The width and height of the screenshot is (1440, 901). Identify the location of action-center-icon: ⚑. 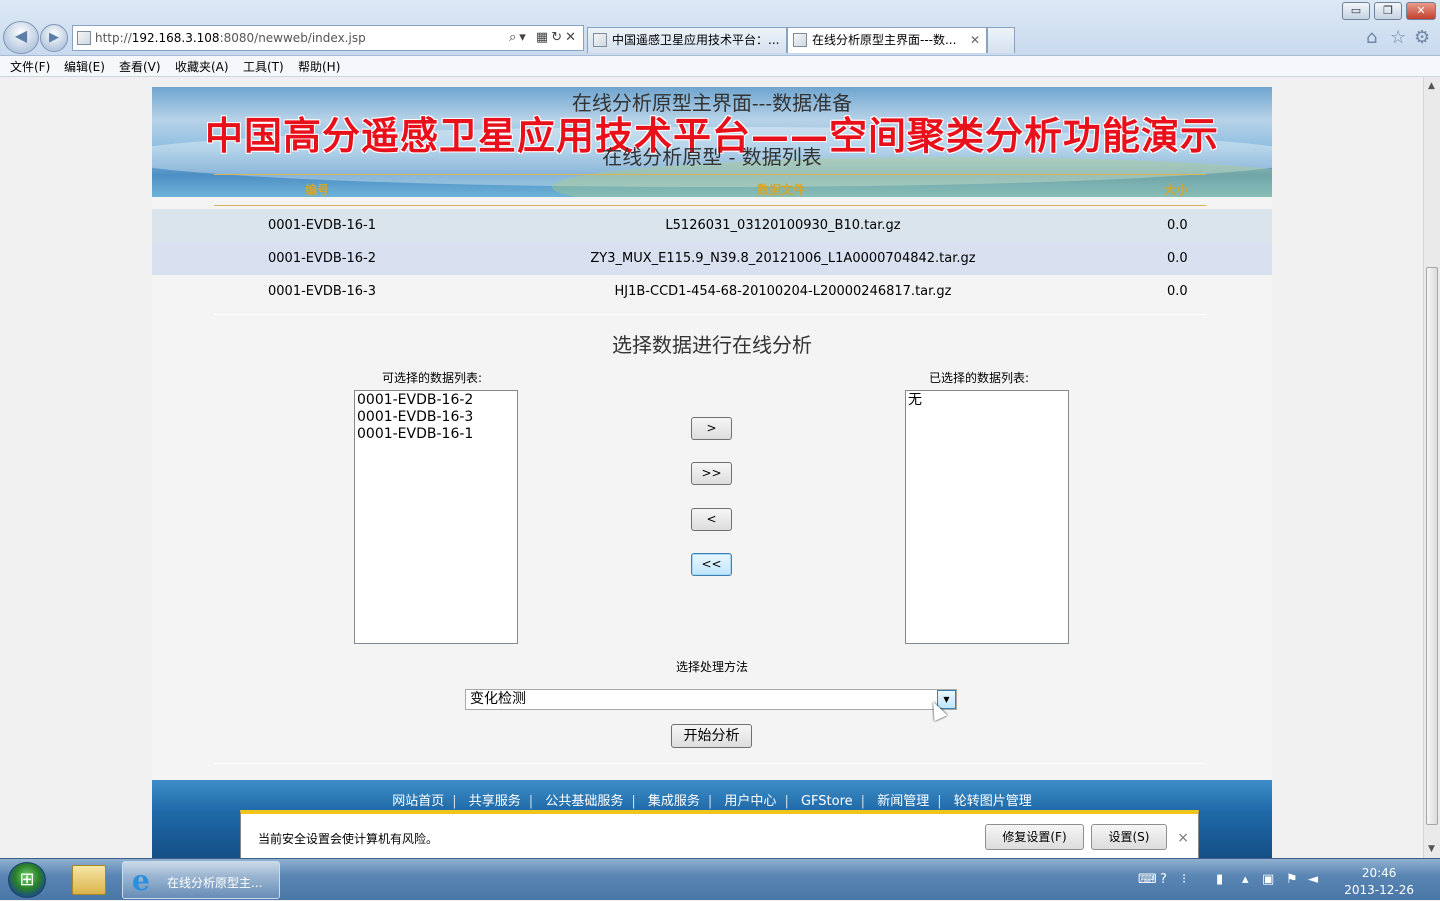
(1292, 879).